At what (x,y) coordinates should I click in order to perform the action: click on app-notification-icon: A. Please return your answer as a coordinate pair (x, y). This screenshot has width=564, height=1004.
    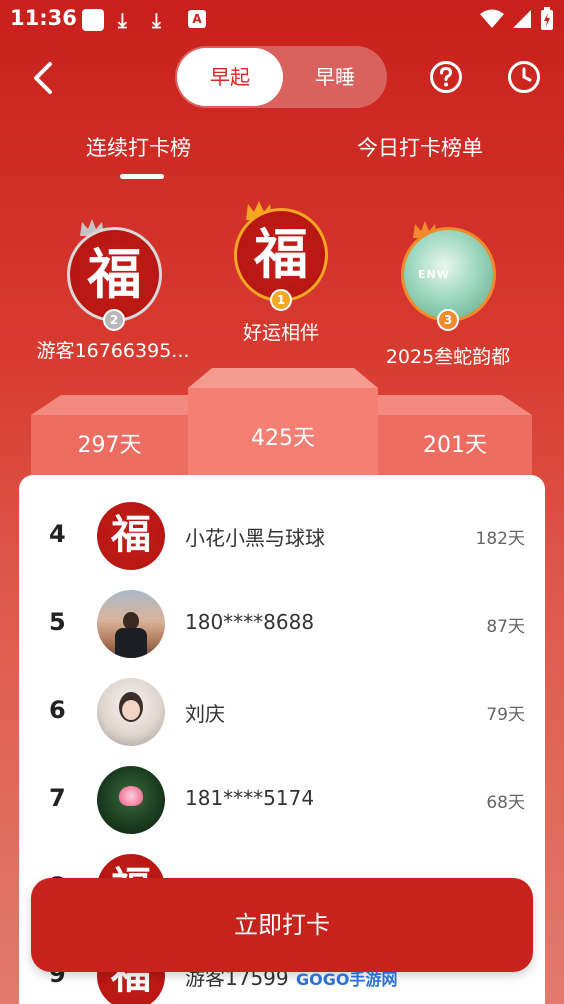
    Looking at the image, I should click on (197, 19).